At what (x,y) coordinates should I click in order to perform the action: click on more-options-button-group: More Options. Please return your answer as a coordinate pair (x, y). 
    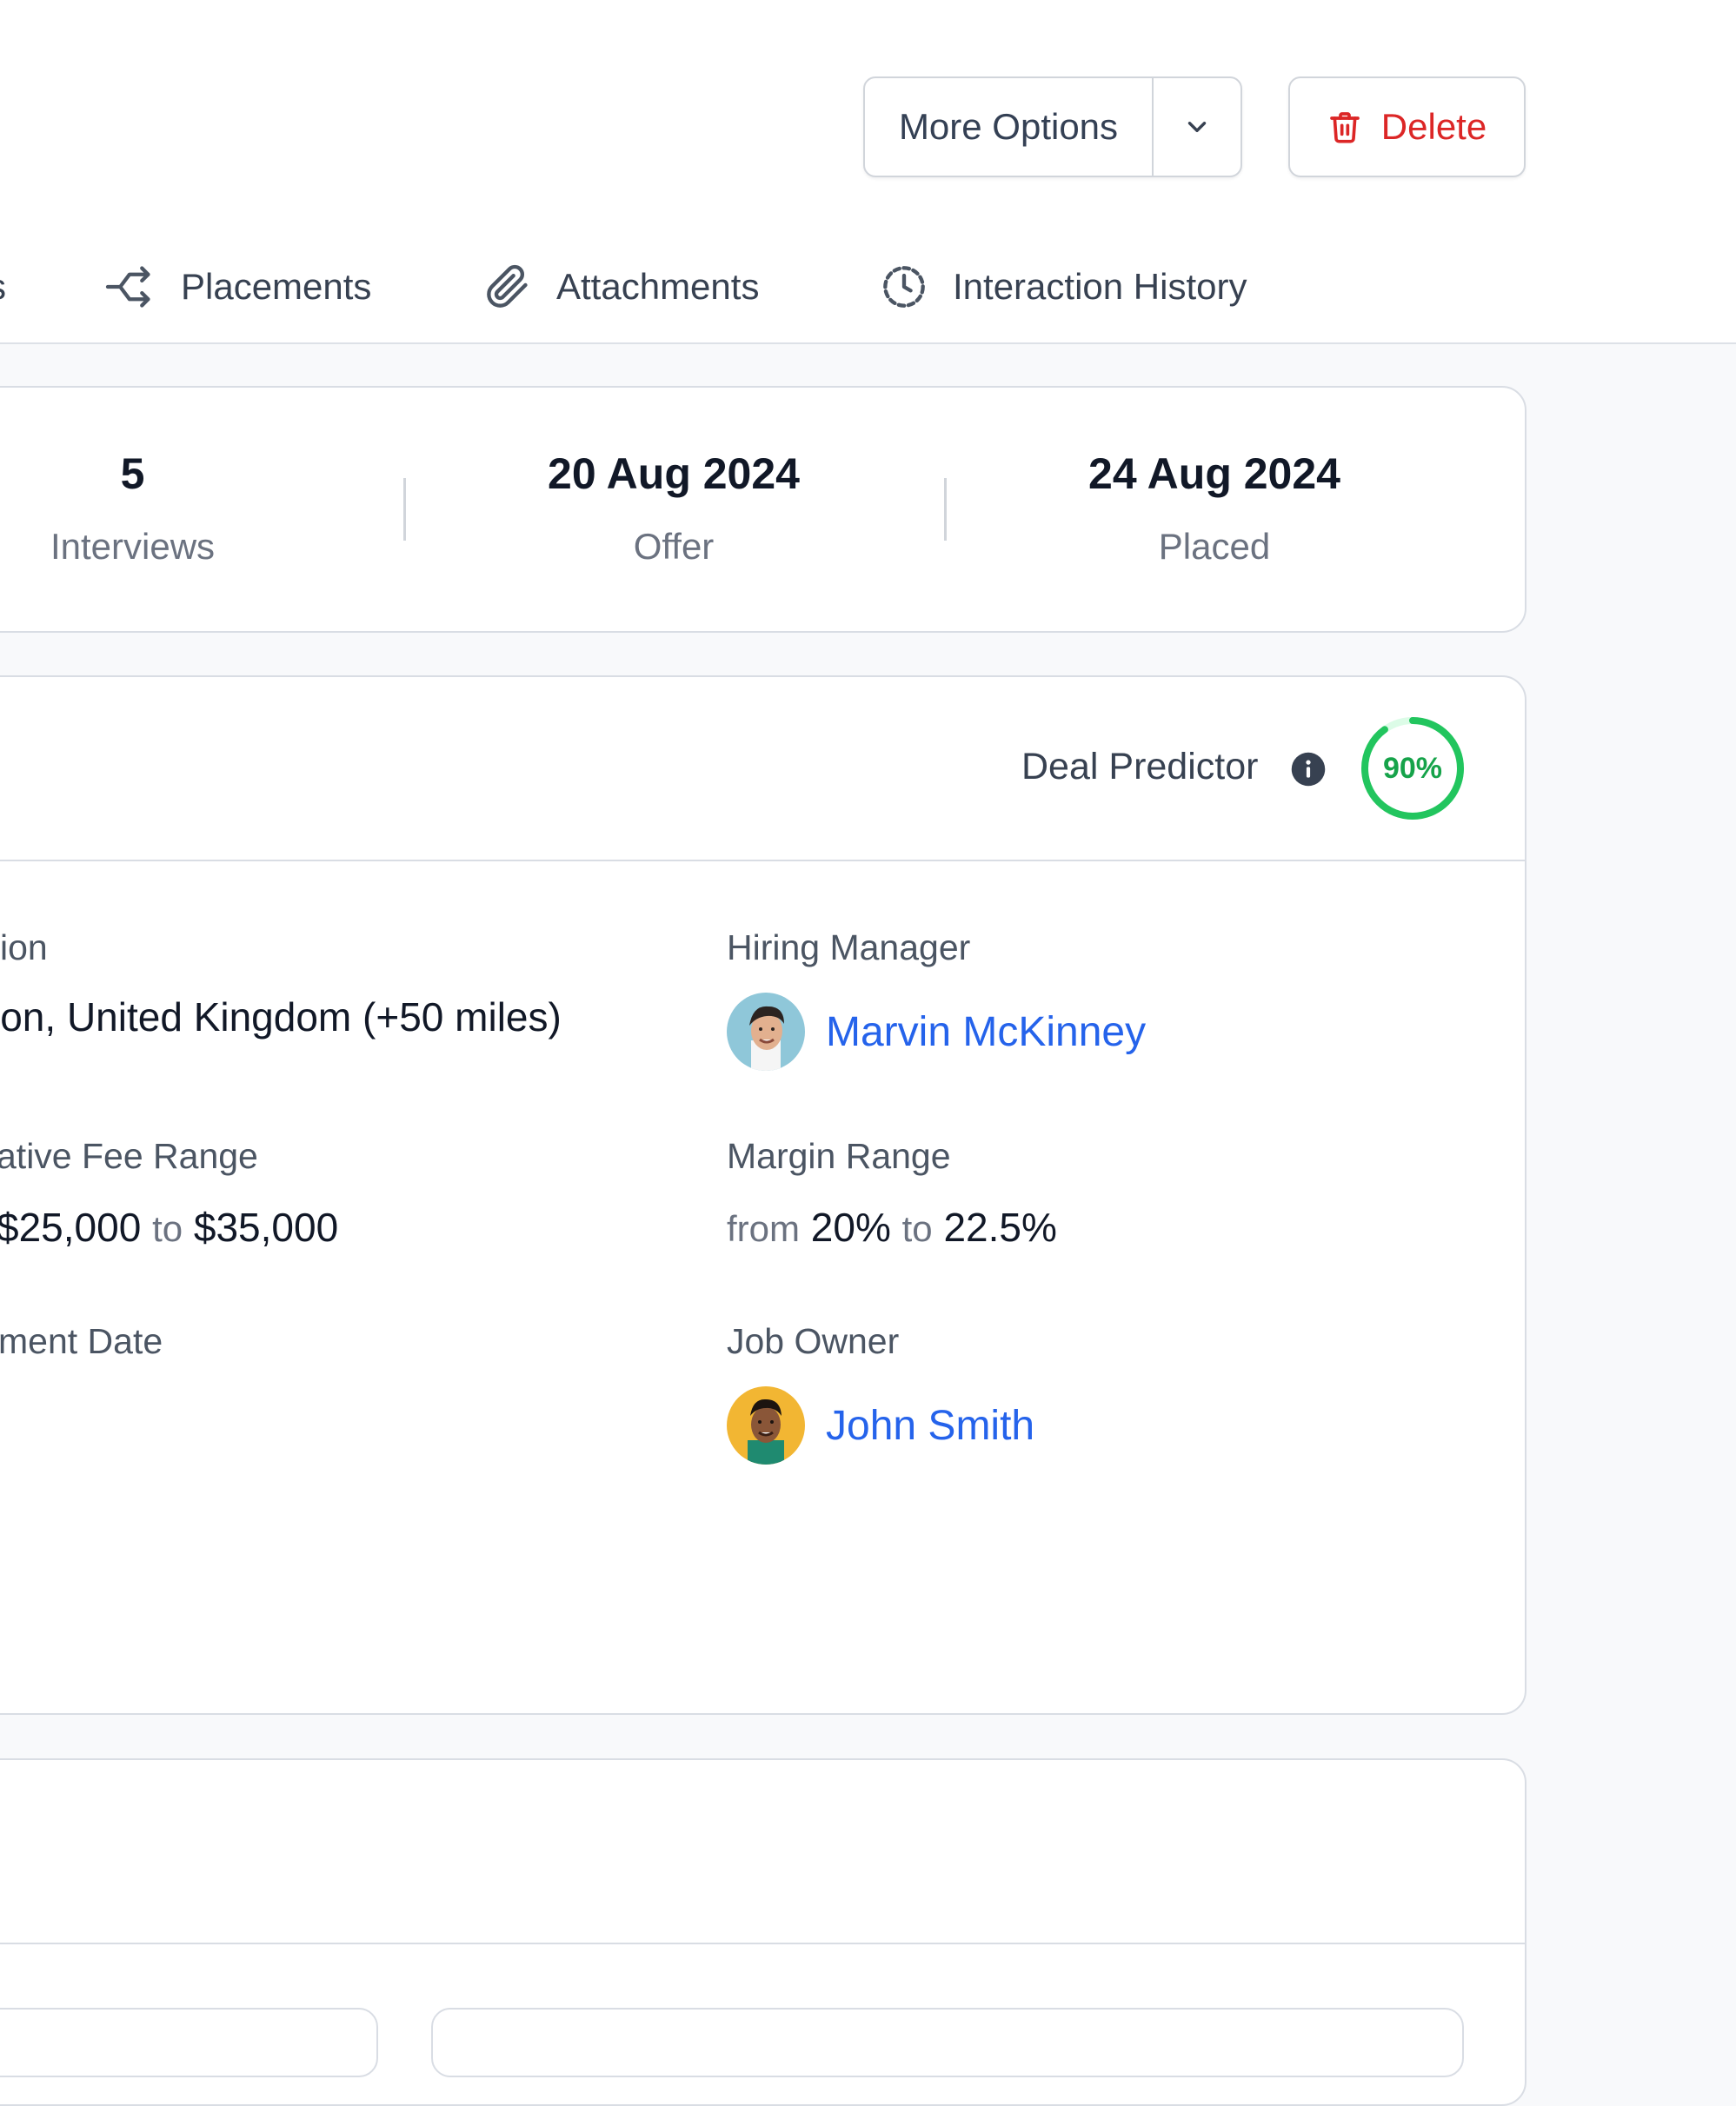
    Looking at the image, I should click on (1052, 126).